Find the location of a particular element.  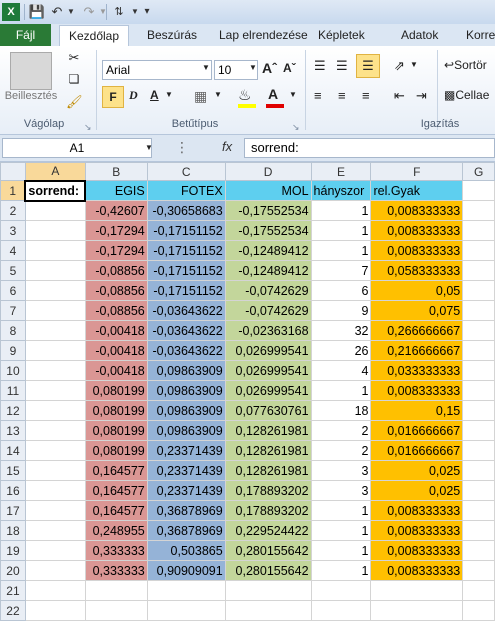

cell: 0,025 is located at coordinates (417, 470).